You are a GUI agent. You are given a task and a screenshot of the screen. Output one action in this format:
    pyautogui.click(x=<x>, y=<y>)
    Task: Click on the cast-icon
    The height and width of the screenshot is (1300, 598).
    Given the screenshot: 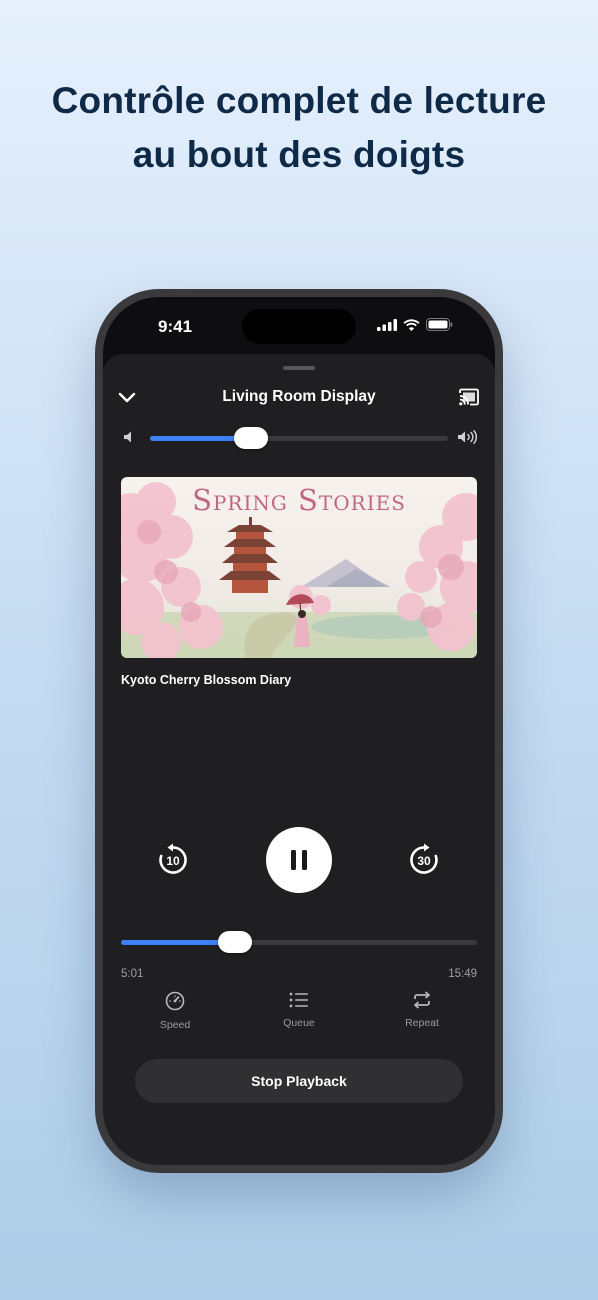 What is the action you would take?
    pyautogui.click(x=469, y=397)
    